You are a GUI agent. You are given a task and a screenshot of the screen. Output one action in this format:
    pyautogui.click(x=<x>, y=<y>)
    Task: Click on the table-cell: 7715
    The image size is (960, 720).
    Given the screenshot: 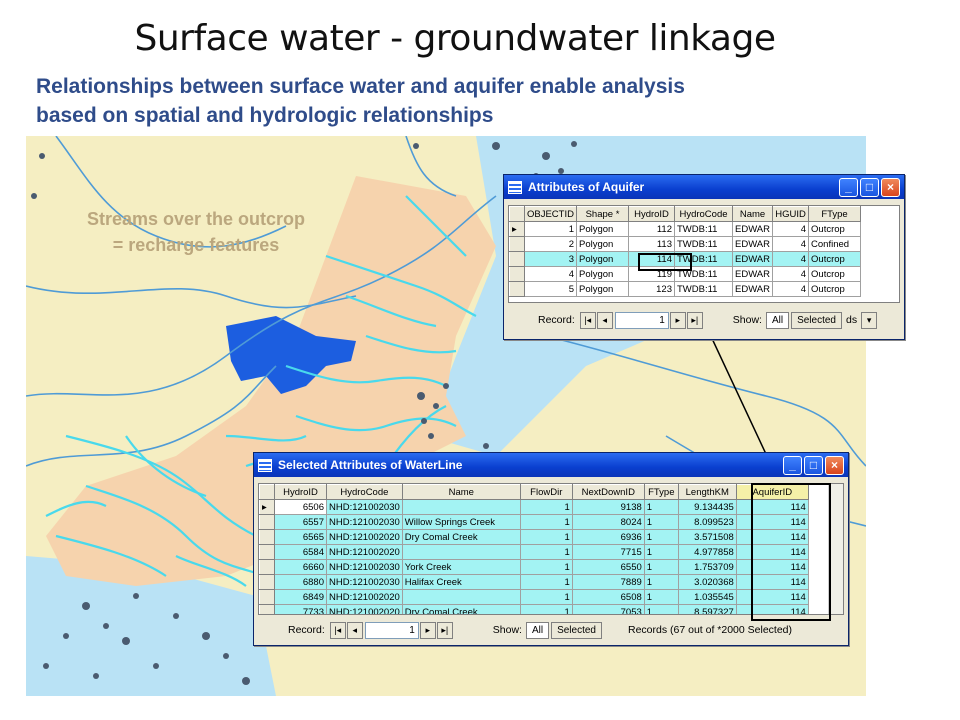 What is the action you would take?
    pyautogui.click(x=608, y=552)
    